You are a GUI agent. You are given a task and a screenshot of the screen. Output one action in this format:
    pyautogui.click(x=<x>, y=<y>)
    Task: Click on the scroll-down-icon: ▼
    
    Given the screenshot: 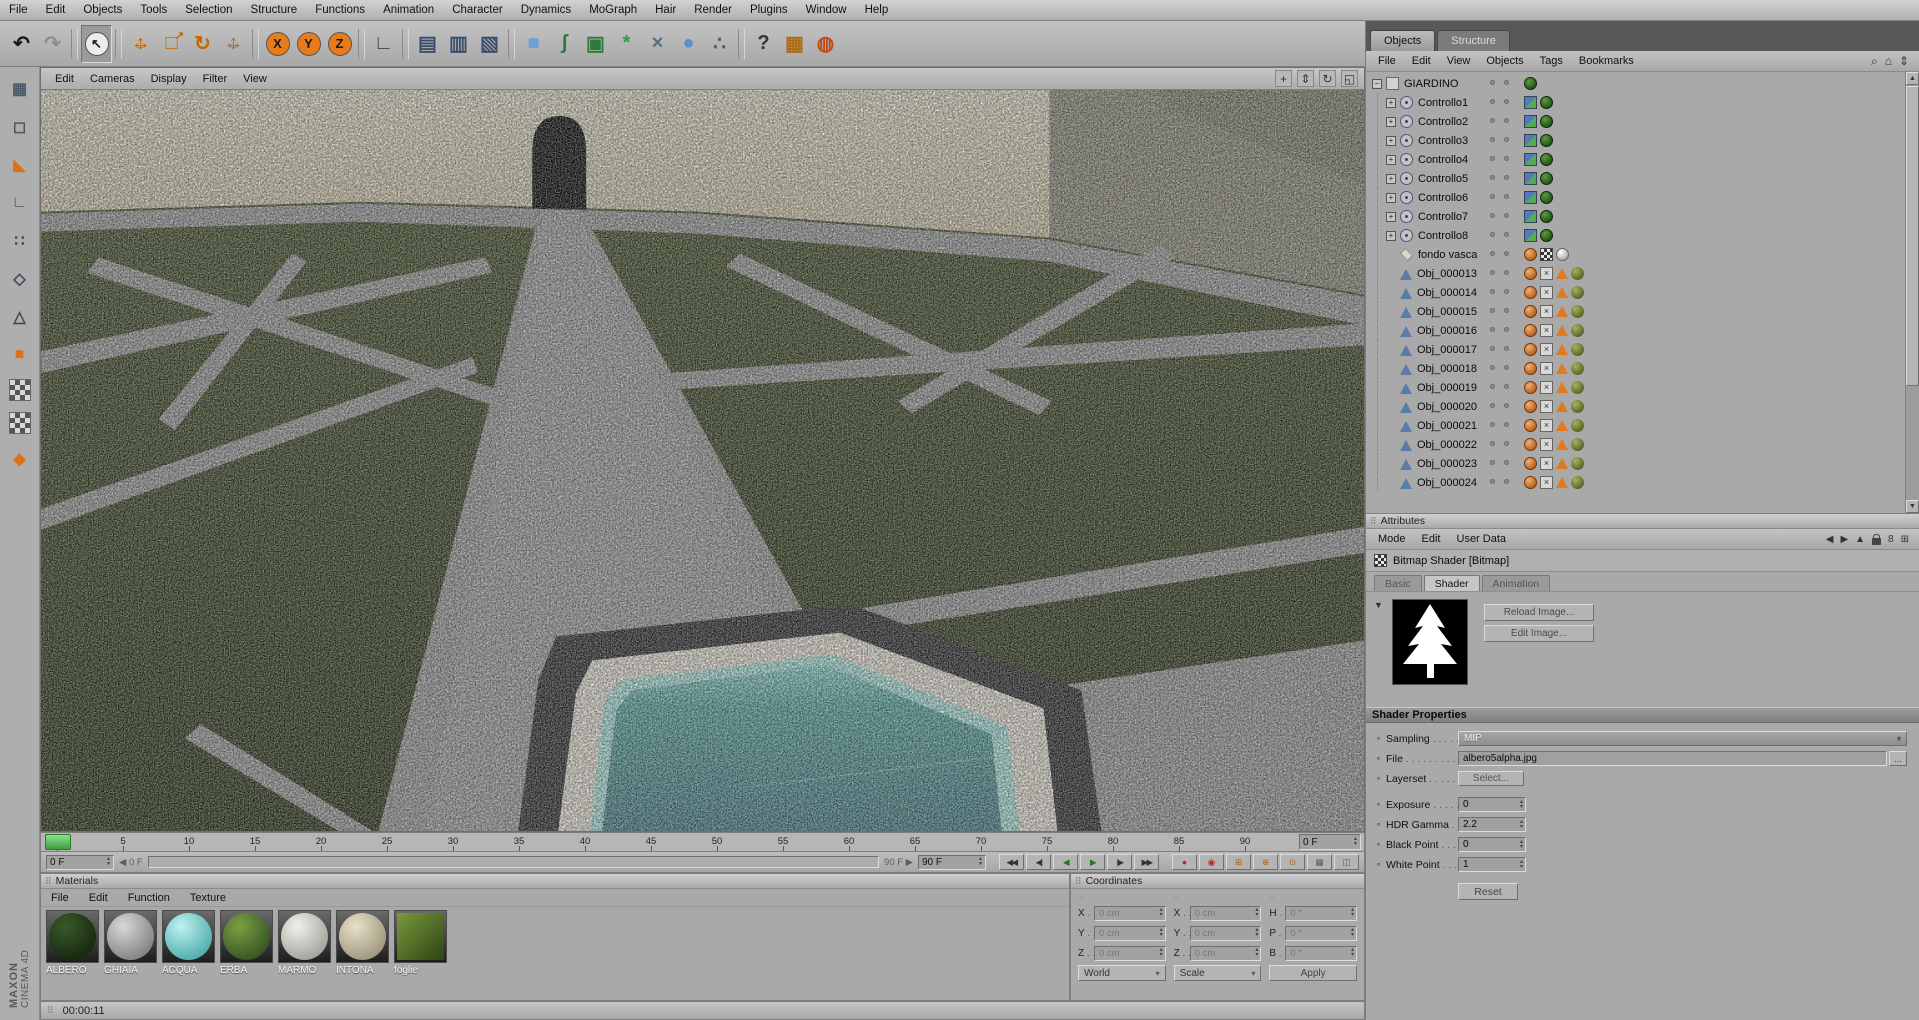 What is the action you would take?
    pyautogui.click(x=1912, y=506)
    